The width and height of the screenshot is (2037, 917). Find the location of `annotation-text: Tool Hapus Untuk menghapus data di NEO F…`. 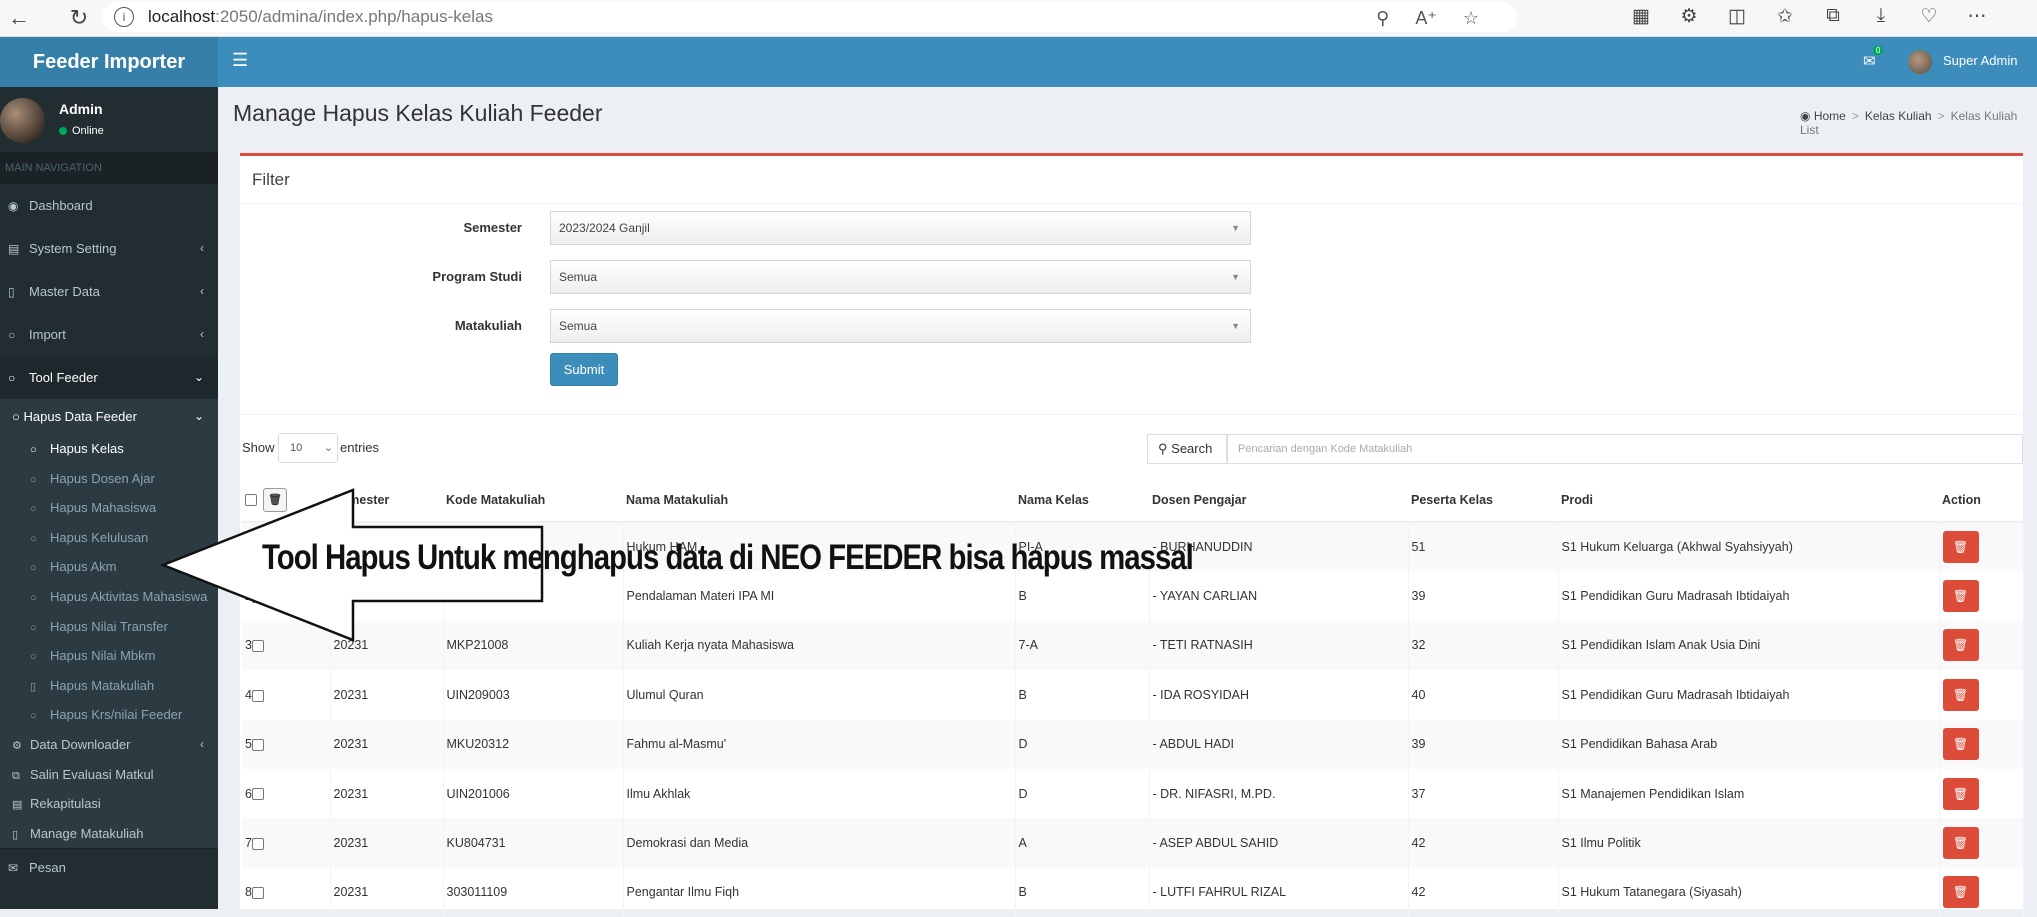

annotation-text: Tool Hapus Untuk menghapus data di NEO F… is located at coordinates (728, 557).